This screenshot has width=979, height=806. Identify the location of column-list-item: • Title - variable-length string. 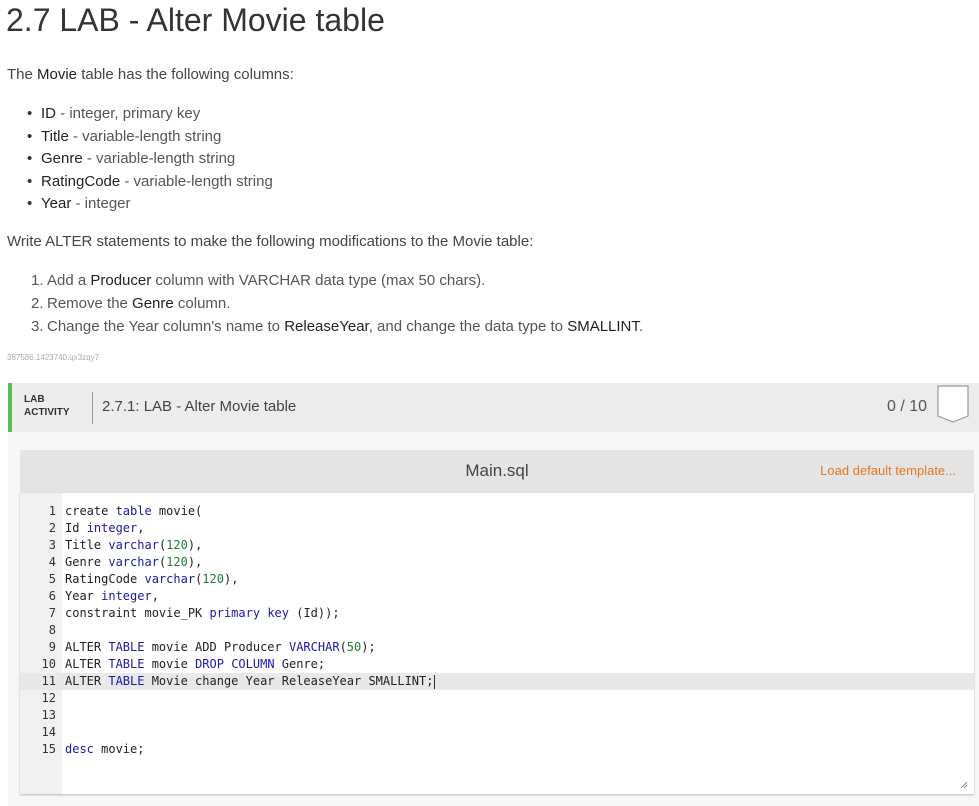
(150, 137).